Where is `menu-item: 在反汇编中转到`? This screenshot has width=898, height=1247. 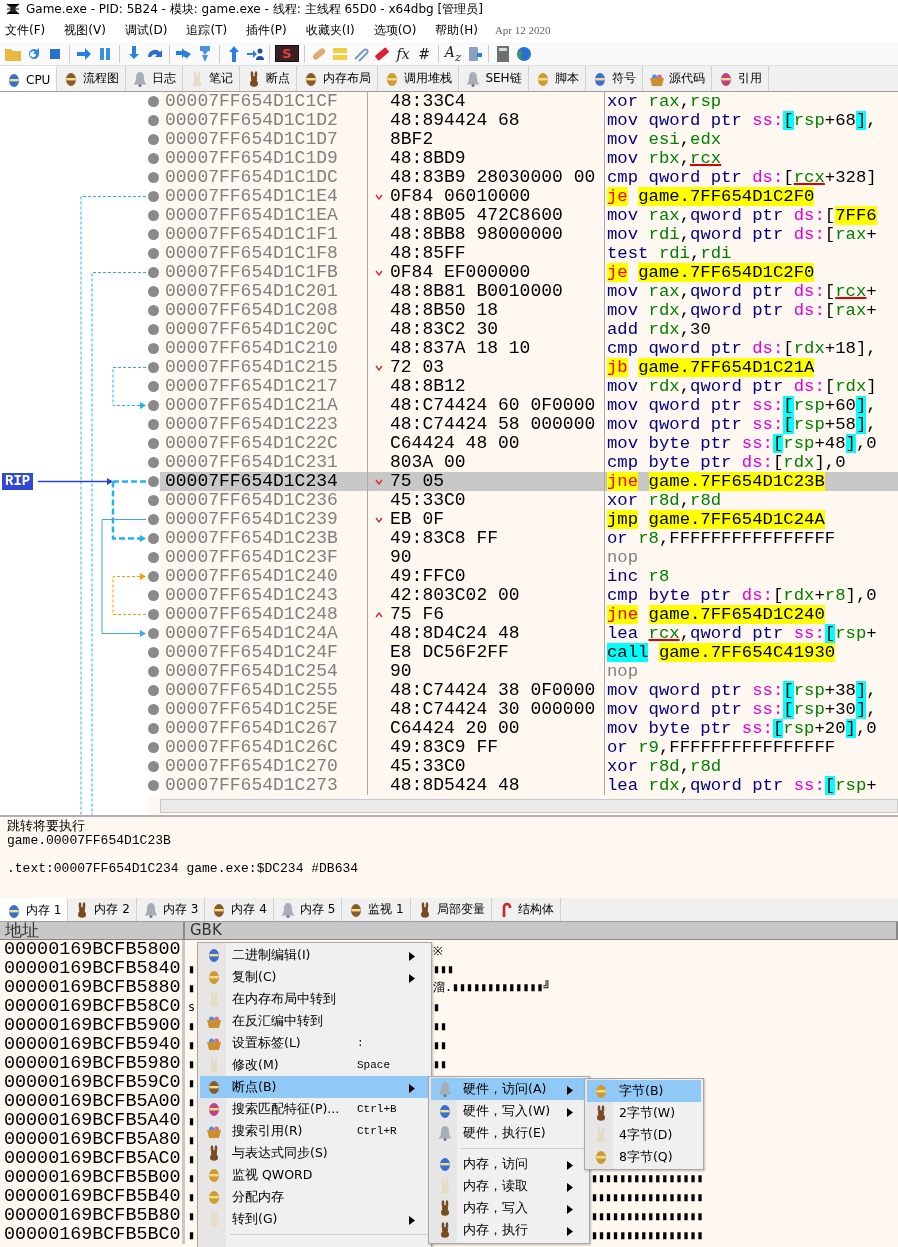 menu-item: 在反汇编中转到 is located at coordinates (314, 1021).